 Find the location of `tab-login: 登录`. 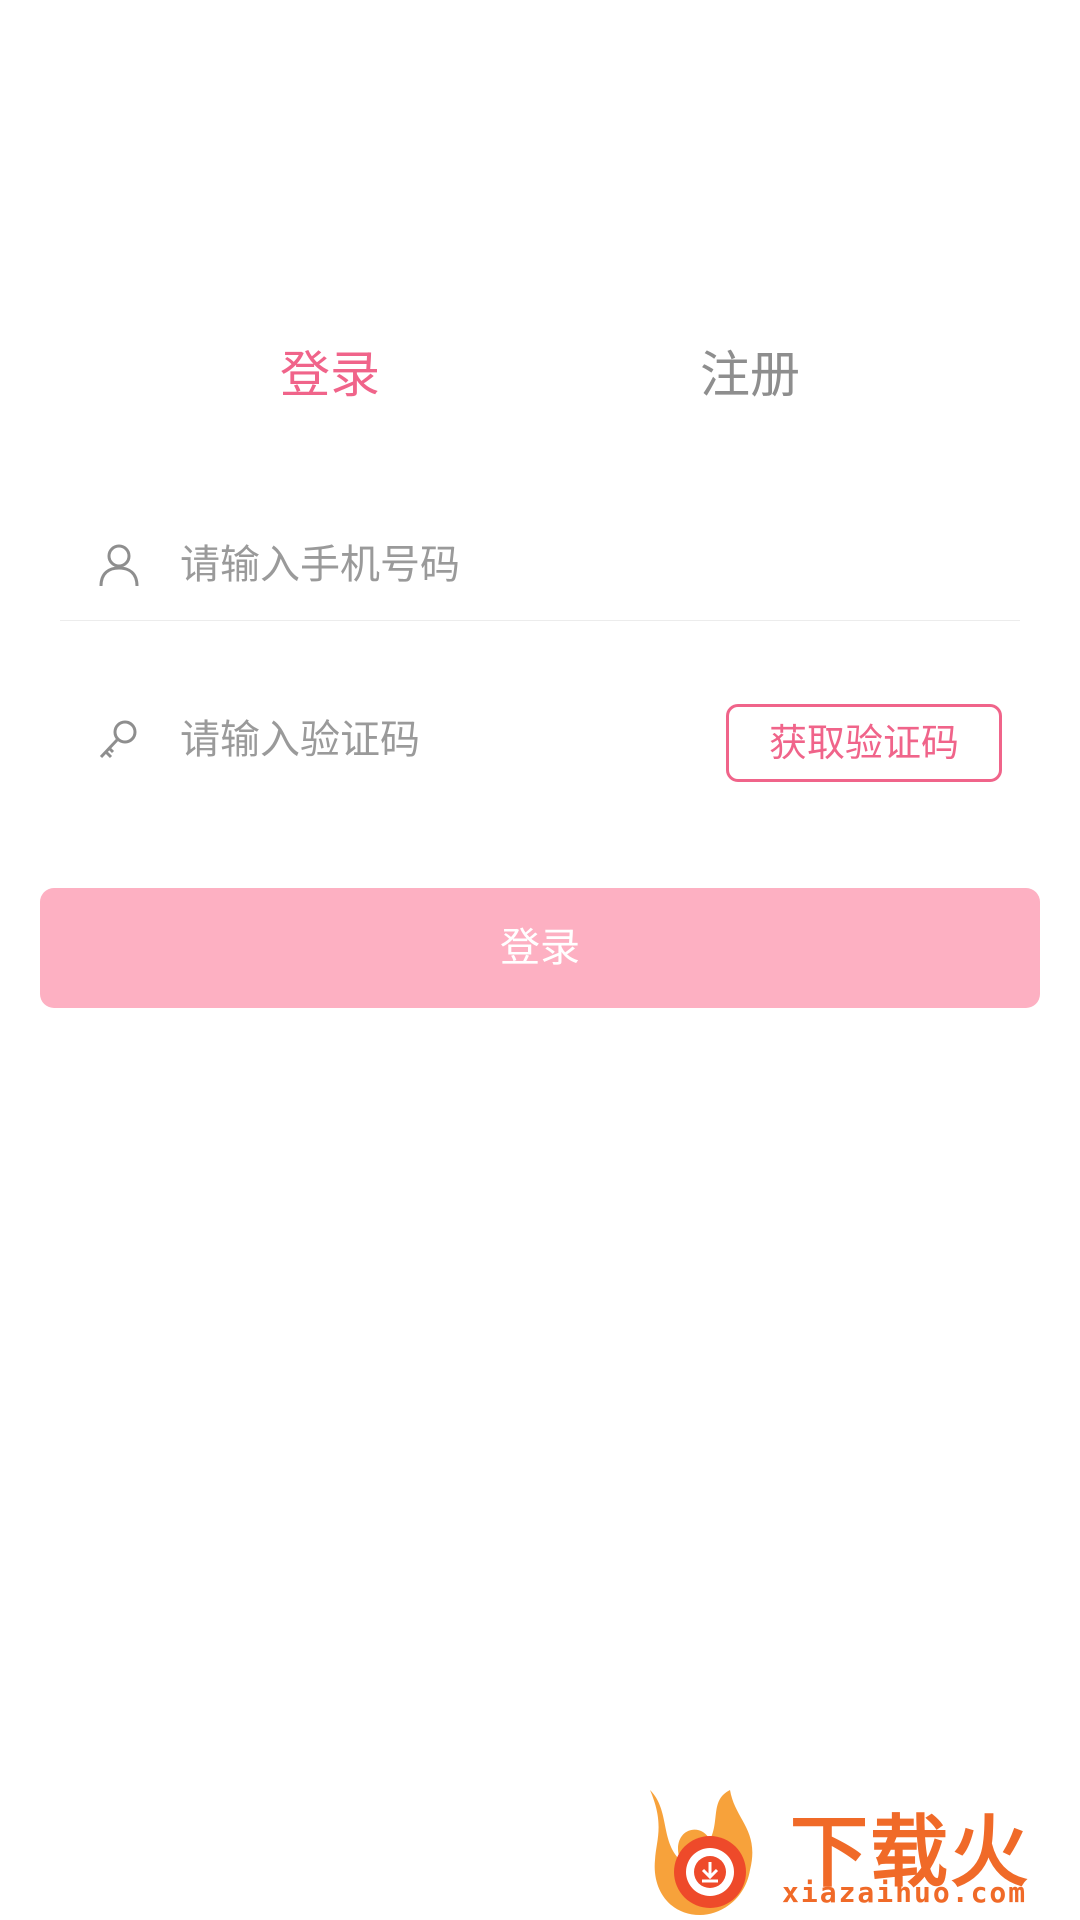

tab-login: 登录 is located at coordinates (330, 375).